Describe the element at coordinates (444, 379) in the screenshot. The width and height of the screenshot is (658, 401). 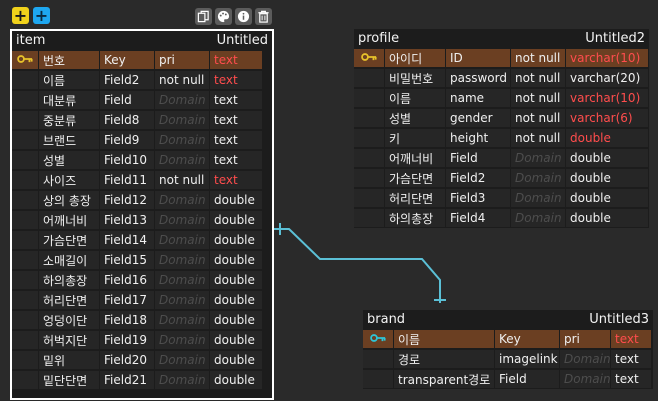
I see `column-name-cell: transparent경로` at that location.